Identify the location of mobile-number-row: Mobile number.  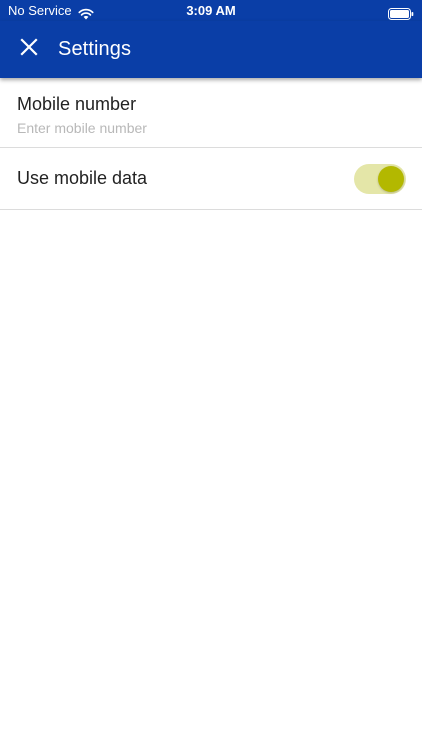
(211, 113).